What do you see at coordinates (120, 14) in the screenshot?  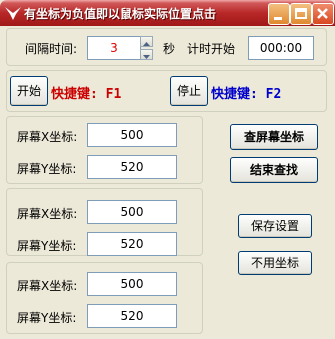 I see `window-title: 有坐标为负值即以鼠标实际位置点击` at bounding box center [120, 14].